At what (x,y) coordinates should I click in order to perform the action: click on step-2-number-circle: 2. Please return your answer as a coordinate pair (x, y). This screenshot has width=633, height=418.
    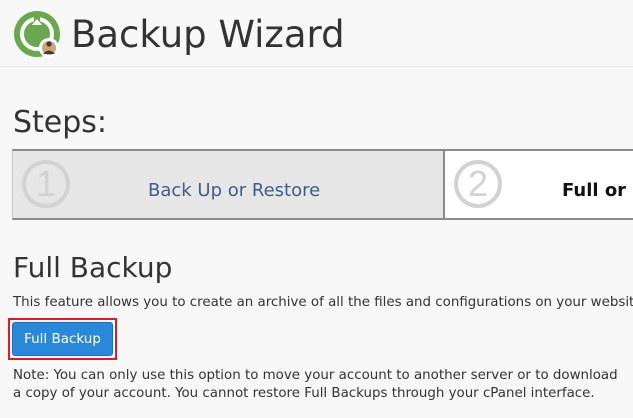
    Looking at the image, I should click on (478, 184).